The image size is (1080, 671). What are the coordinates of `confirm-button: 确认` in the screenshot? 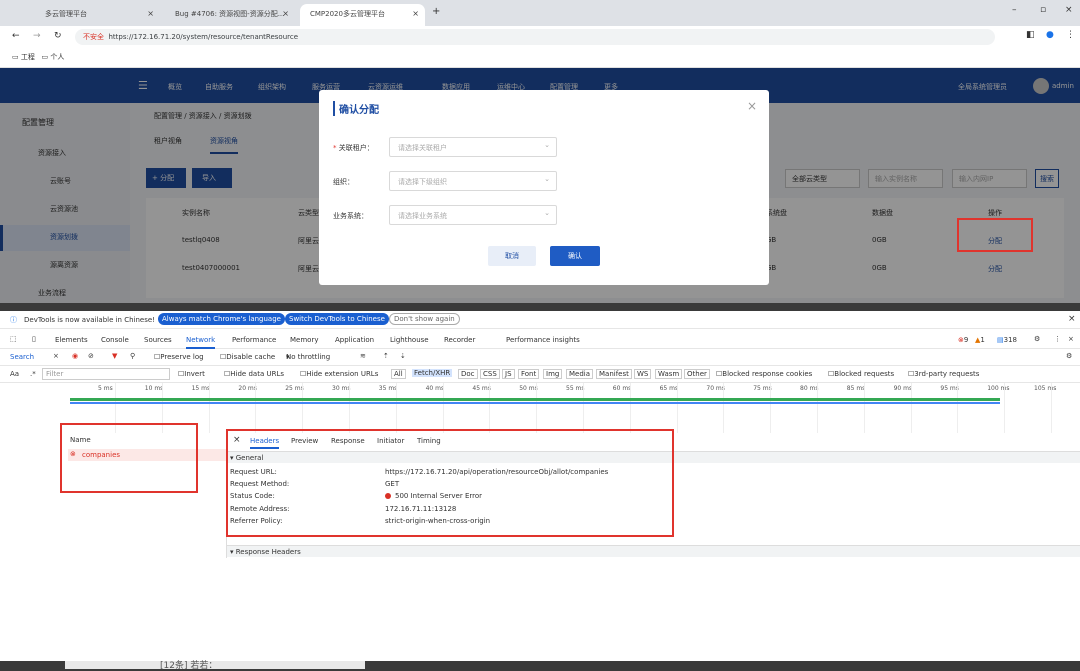 It's located at (575, 256).